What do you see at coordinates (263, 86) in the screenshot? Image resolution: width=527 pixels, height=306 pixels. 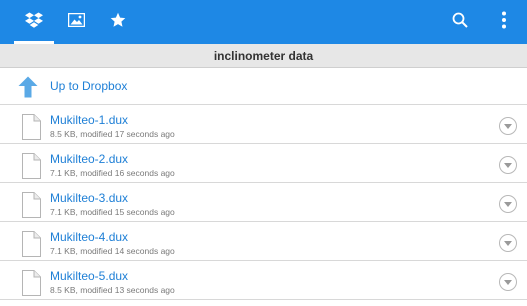 I see `up-to-parent-row: Up to Dropbox` at bounding box center [263, 86].